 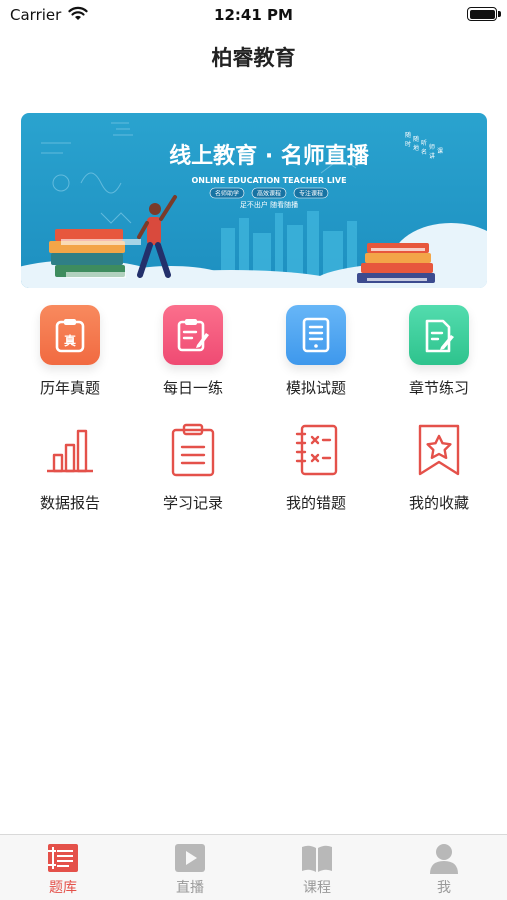 I want to click on status-bar: Carrier 12:41 PM, so click(x=253, y=15).